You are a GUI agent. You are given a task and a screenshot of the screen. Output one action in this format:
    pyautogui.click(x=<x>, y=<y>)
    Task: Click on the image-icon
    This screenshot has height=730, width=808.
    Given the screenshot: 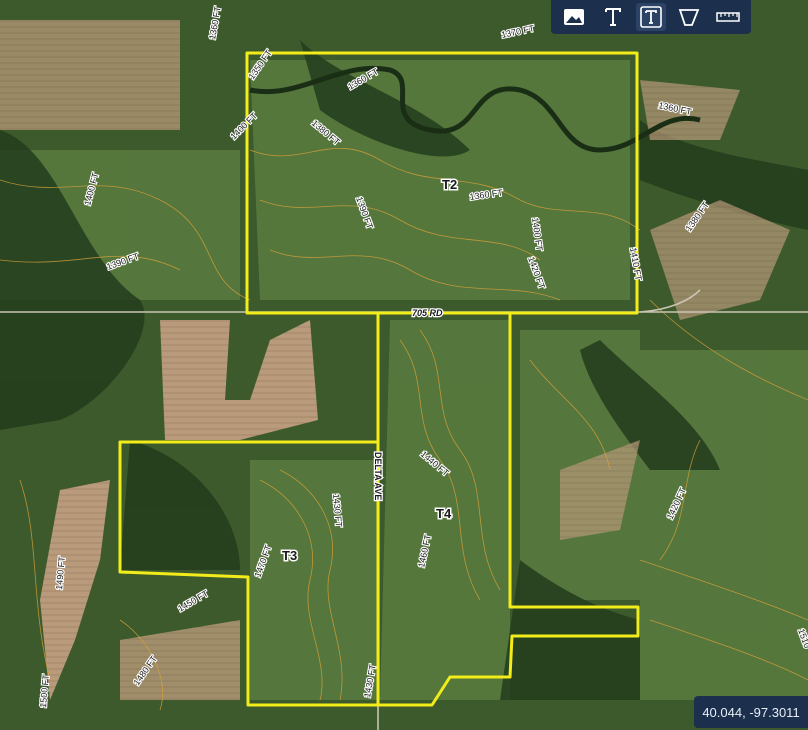 What is the action you would take?
    pyautogui.click(x=574, y=17)
    